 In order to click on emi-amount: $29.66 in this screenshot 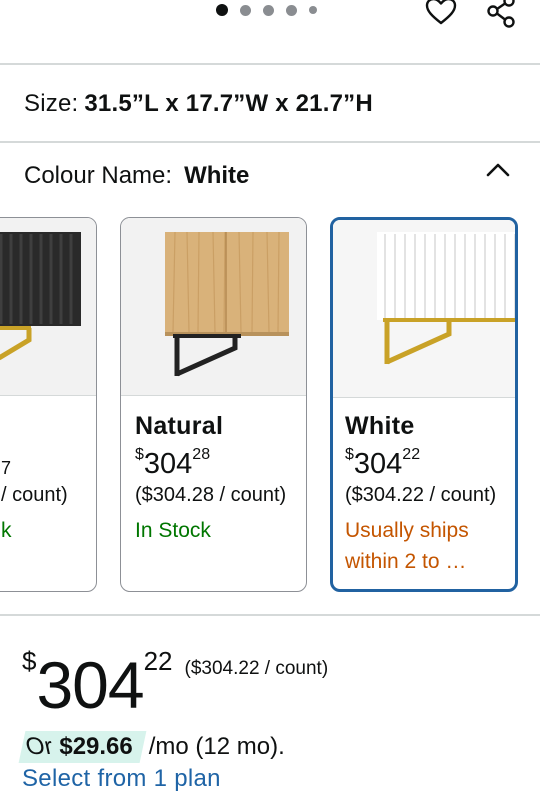, I will do `click(96, 746)`.